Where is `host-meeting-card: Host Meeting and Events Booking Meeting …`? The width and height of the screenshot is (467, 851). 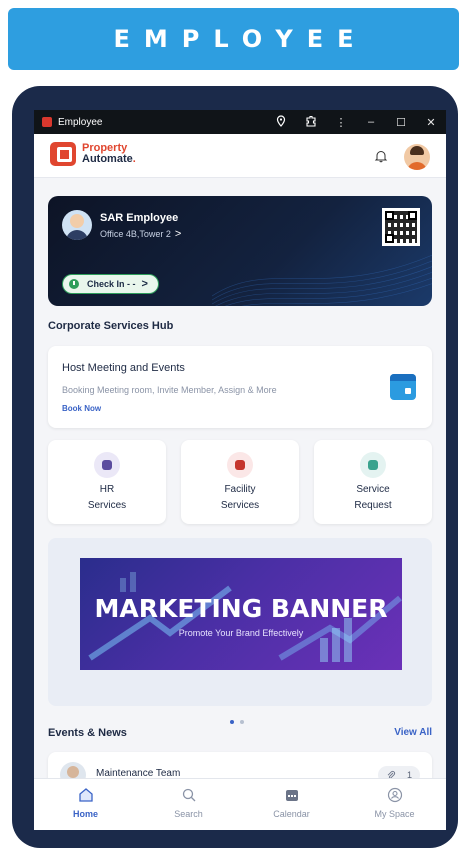
host-meeting-card: Host Meeting and Events Booking Meeting … is located at coordinates (240, 387).